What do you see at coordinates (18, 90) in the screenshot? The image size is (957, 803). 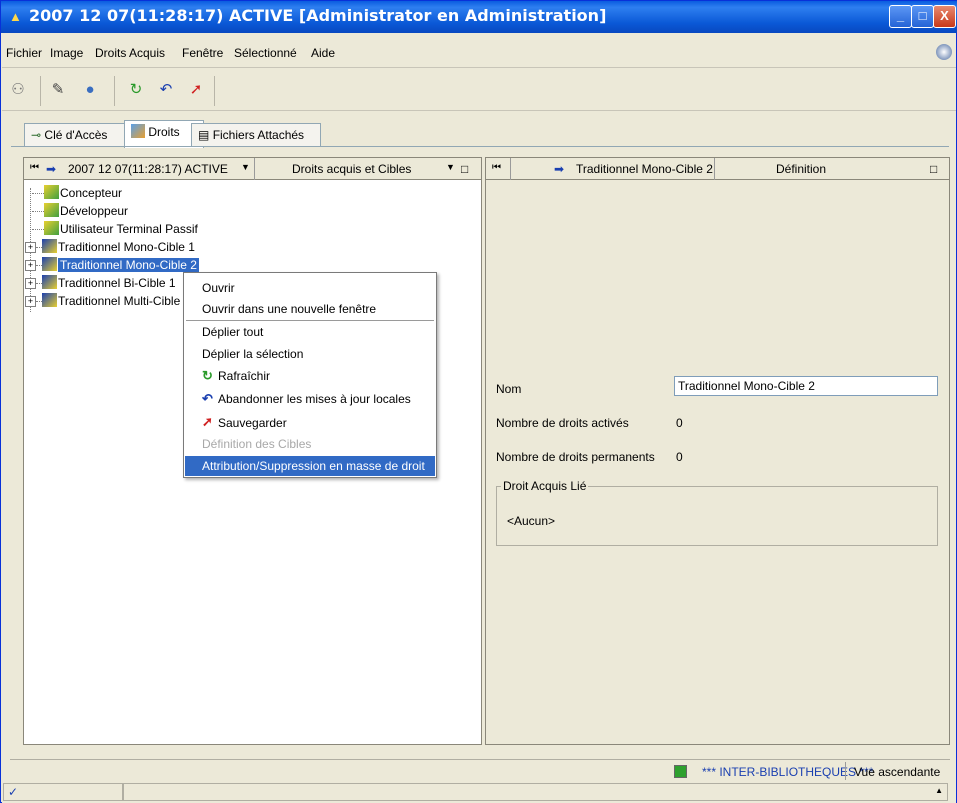 I see `users-icon: ⚇` at bounding box center [18, 90].